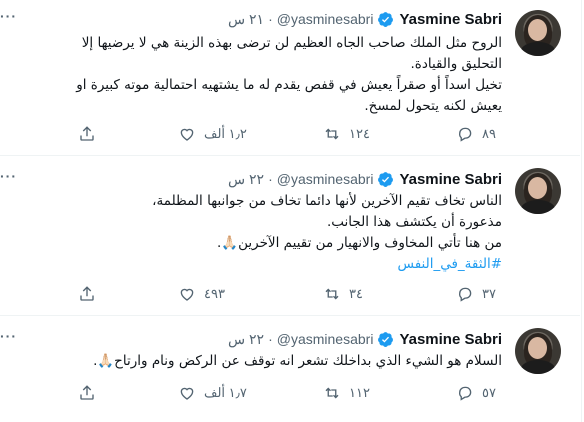 This screenshot has height=422, width=584. What do you see at coordinates (343, 294) in the screenshot?
I see `retweet-button: ٣٤` at bounding box center [343, 294].